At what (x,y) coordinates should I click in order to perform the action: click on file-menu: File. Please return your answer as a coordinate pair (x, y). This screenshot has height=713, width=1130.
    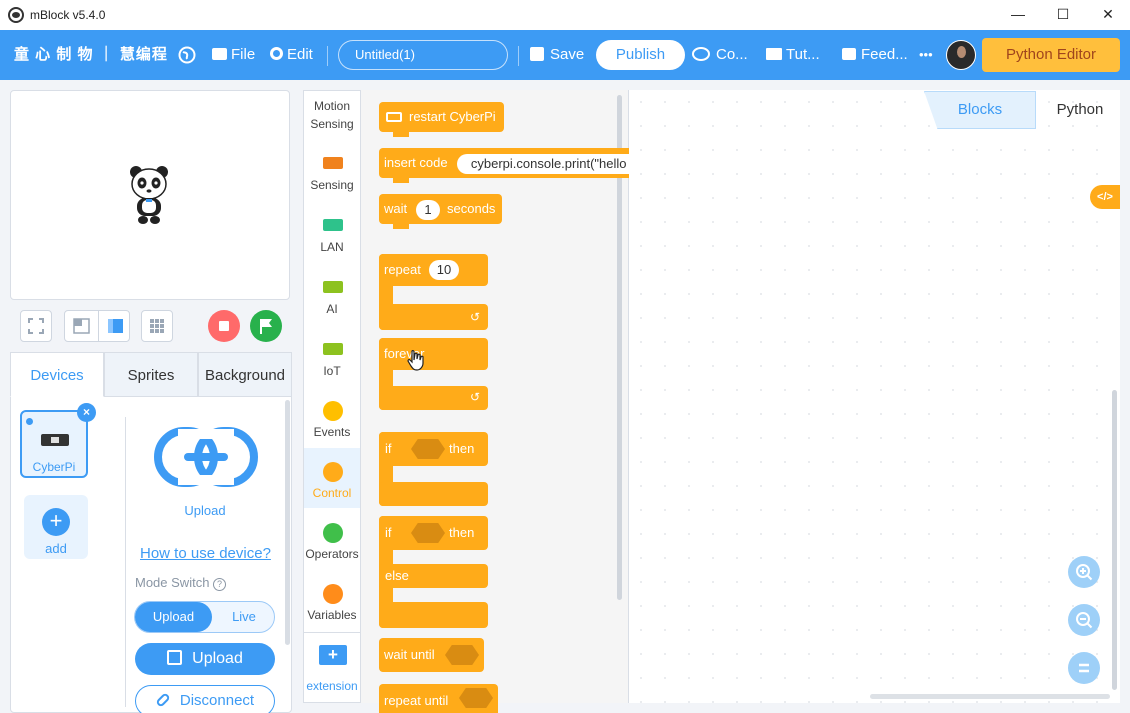
    Looking at the image, I should click on (233, 55).